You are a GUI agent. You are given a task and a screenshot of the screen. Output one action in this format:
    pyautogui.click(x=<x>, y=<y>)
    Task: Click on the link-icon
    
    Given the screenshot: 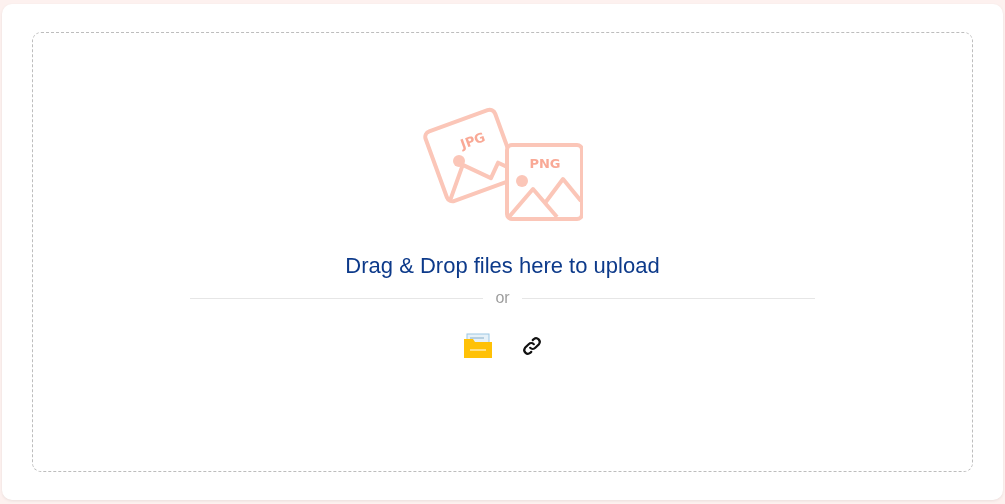 What is the action you would take?
    pyautogui.click(x=531, y=346)
    